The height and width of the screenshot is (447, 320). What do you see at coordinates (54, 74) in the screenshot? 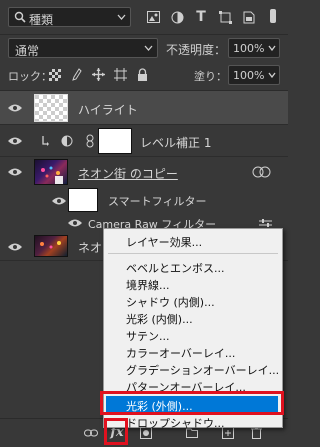
I see `lock-transparent-pixels-icon` at bounding box center [54, 74].